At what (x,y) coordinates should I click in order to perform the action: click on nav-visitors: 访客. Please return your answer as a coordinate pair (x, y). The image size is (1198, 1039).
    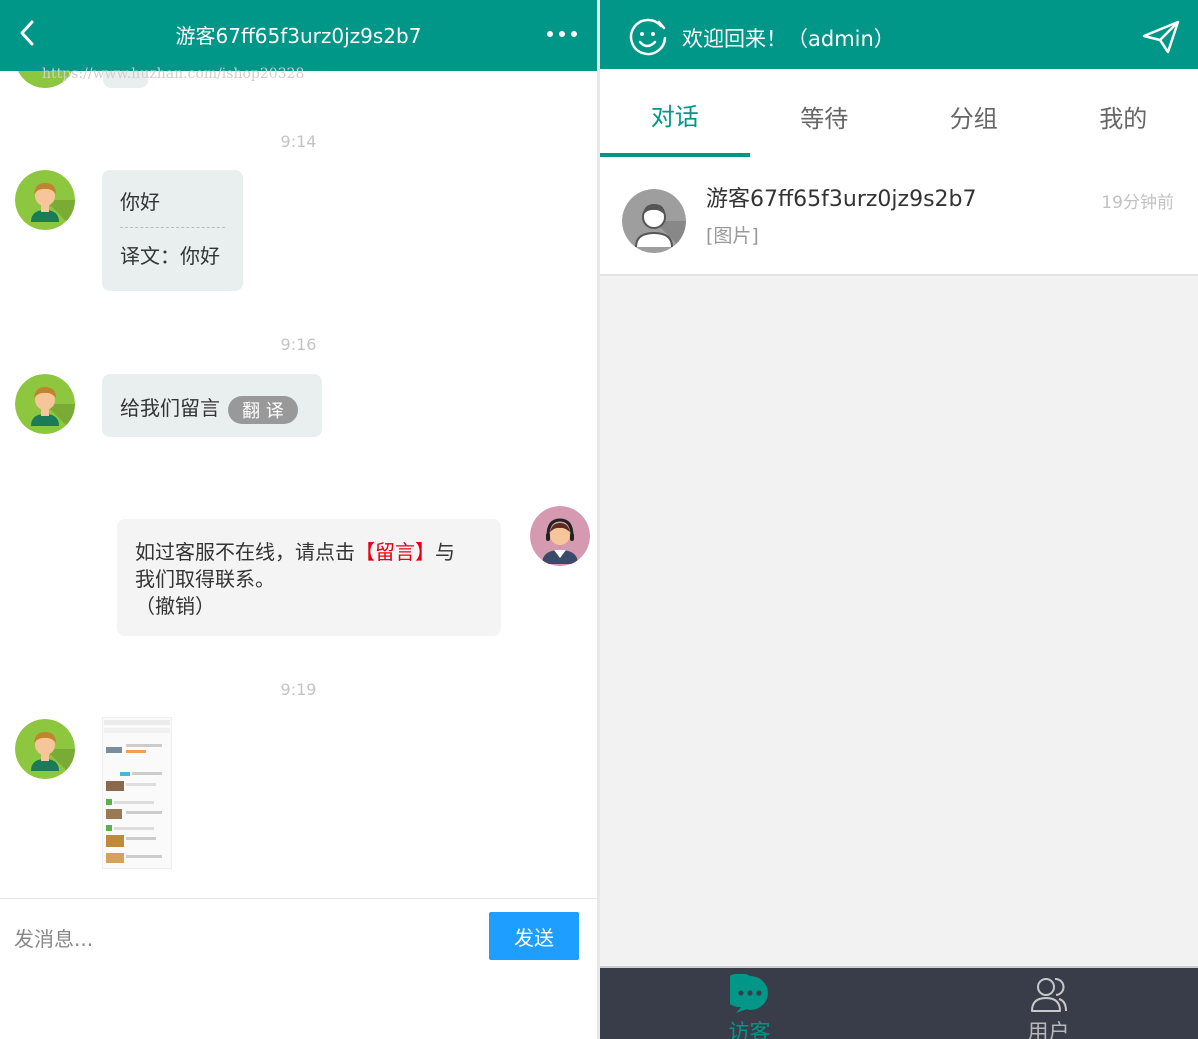
    Looking at the image, I should click on (749, 1003).